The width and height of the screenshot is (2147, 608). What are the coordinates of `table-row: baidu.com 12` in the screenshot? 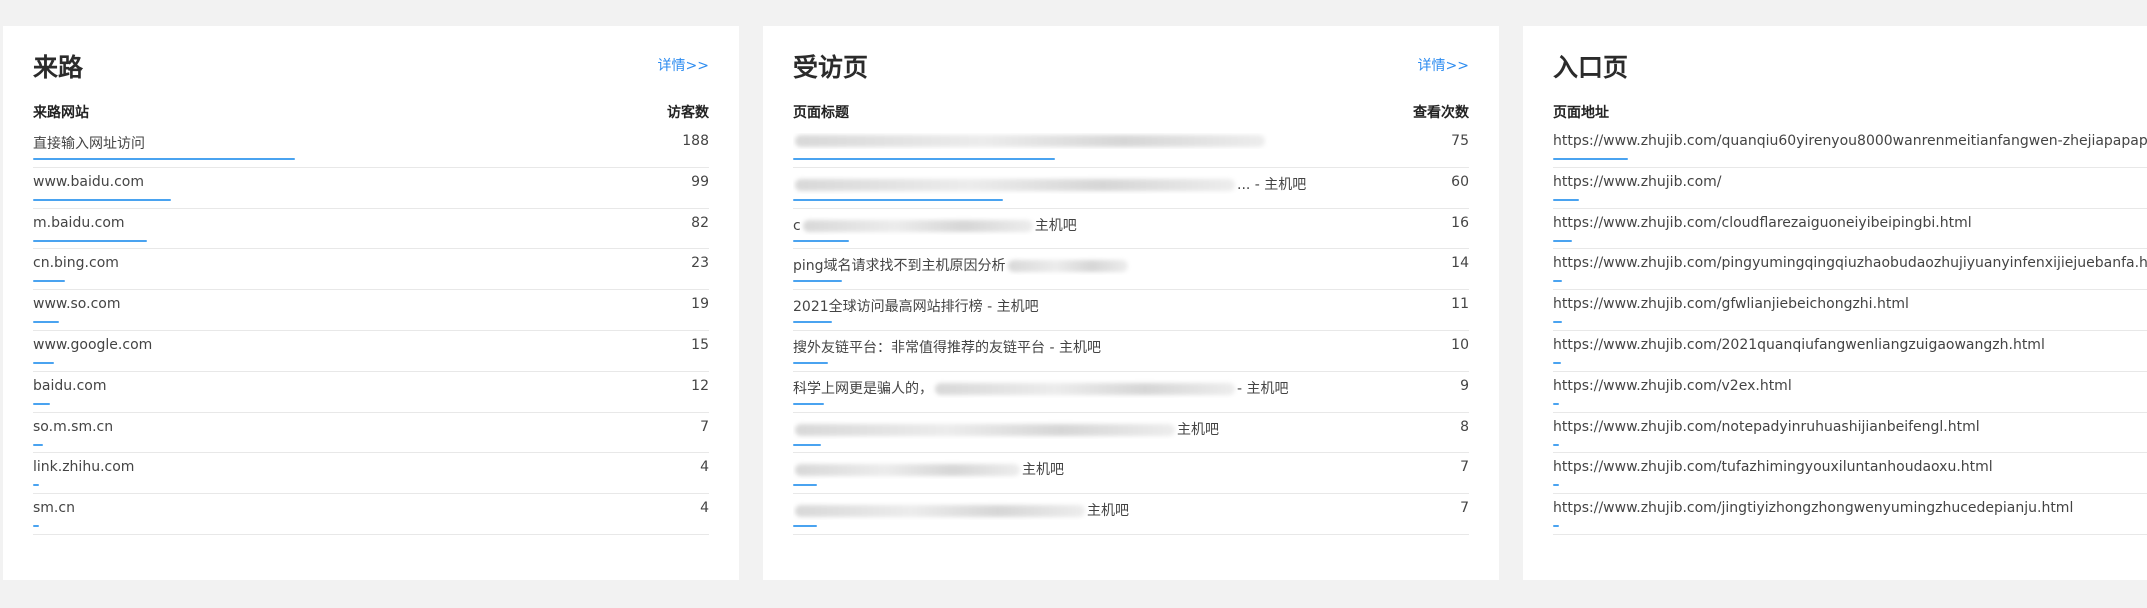 It's located at (371, 392).